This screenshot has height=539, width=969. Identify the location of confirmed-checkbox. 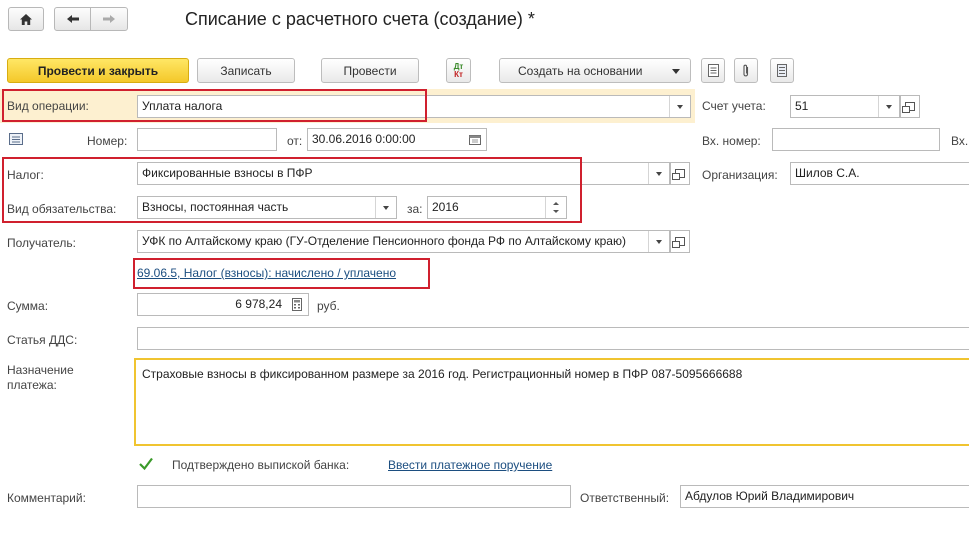
(146, 464).